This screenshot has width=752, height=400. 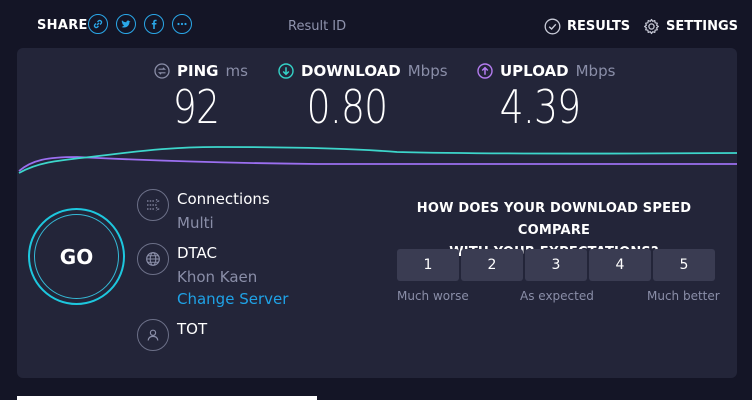 I want to click on ping-unit: ms, so click(x=236, y=71).